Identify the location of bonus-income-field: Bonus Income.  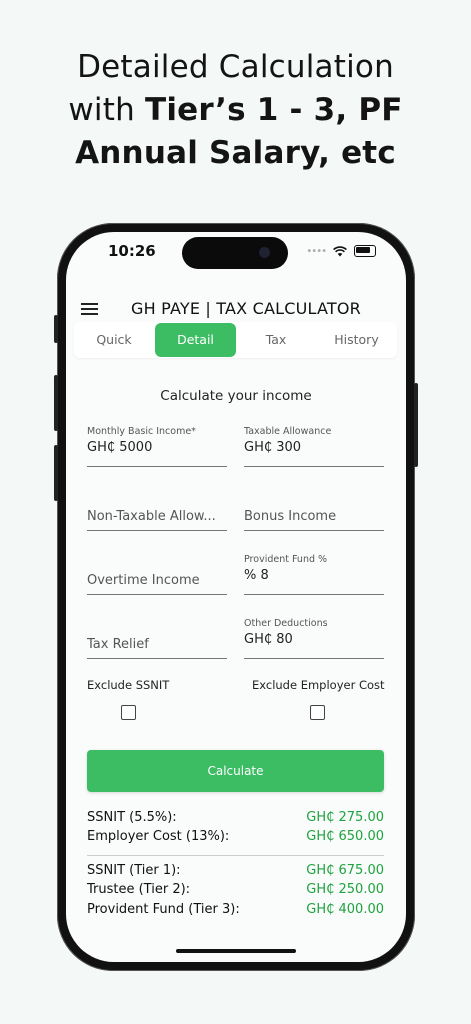
(314, 510).